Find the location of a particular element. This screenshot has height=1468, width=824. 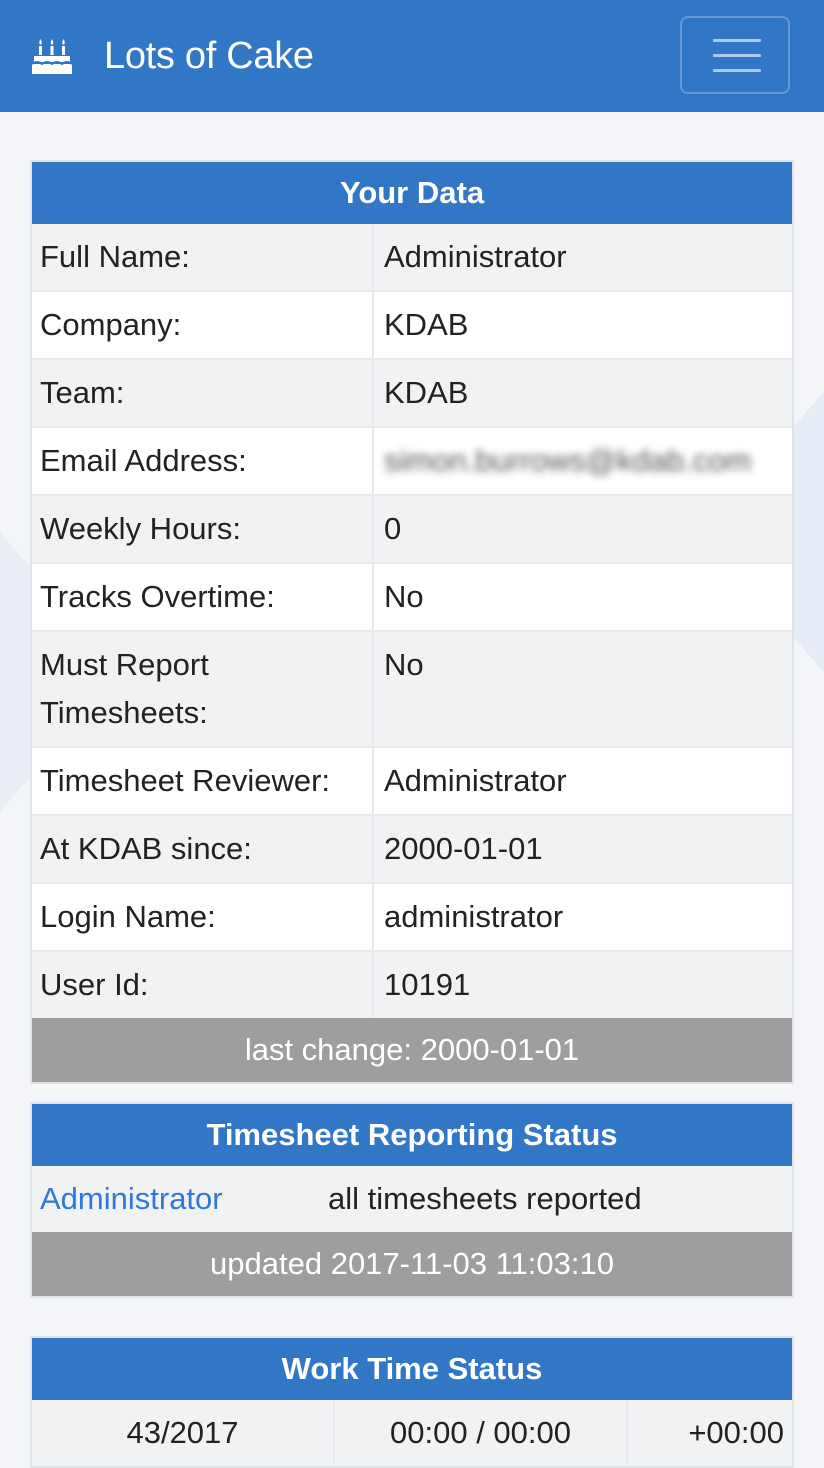

login-name-value: administrator is located at coordinates (582, 917).